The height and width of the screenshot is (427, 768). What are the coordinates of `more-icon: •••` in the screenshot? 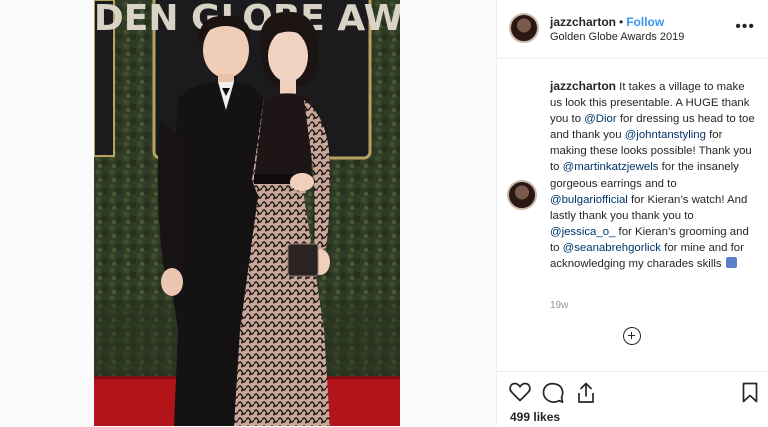 It's located at (745, 27).